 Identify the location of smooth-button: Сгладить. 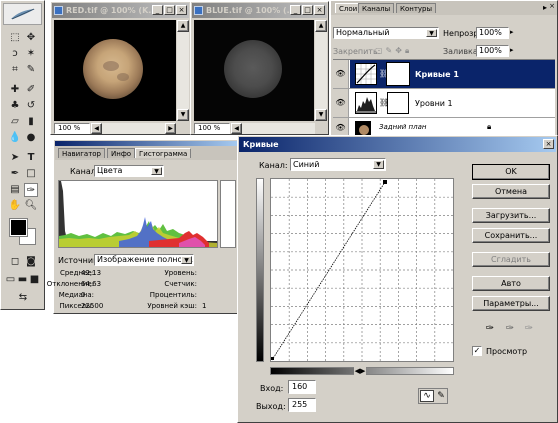
(511, 259).